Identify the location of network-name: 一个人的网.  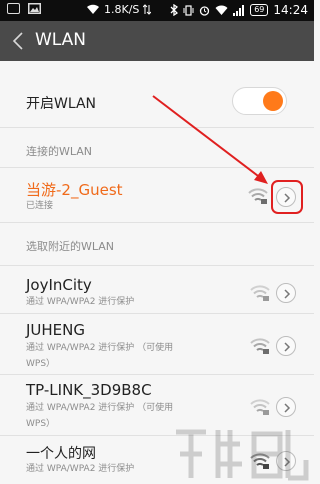
(61, 454).